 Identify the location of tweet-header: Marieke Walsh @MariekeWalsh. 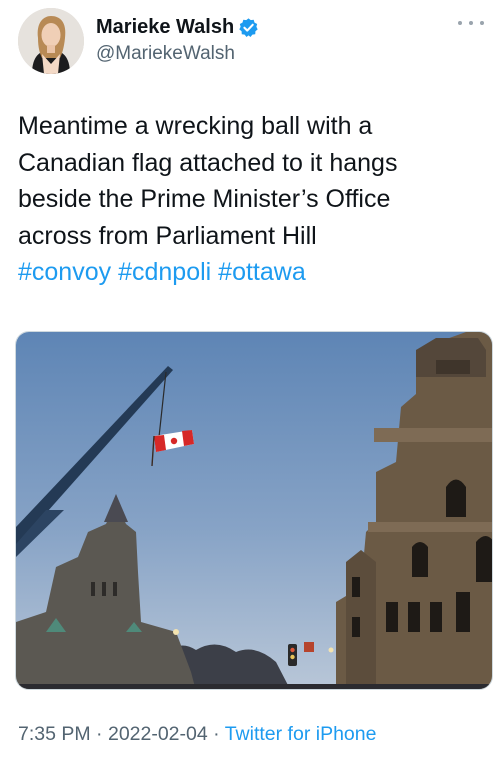
(253, 44).